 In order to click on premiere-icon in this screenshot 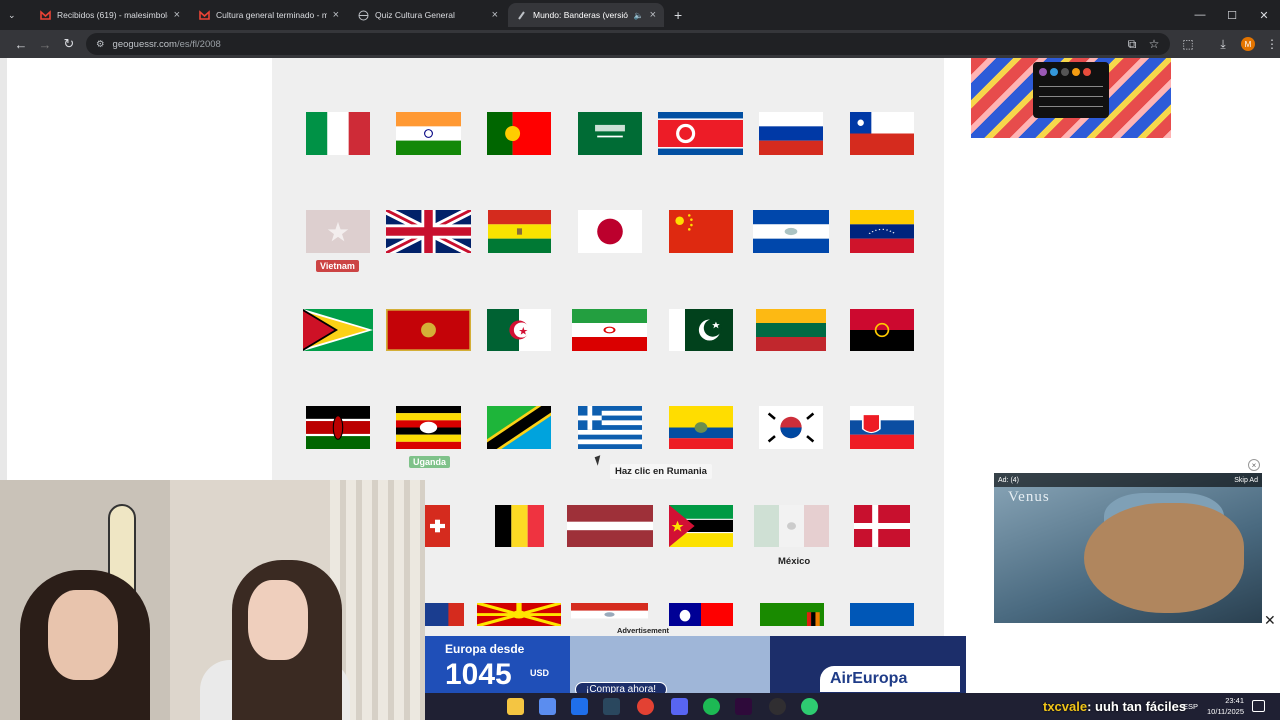, I will do `click(743, 706)`.